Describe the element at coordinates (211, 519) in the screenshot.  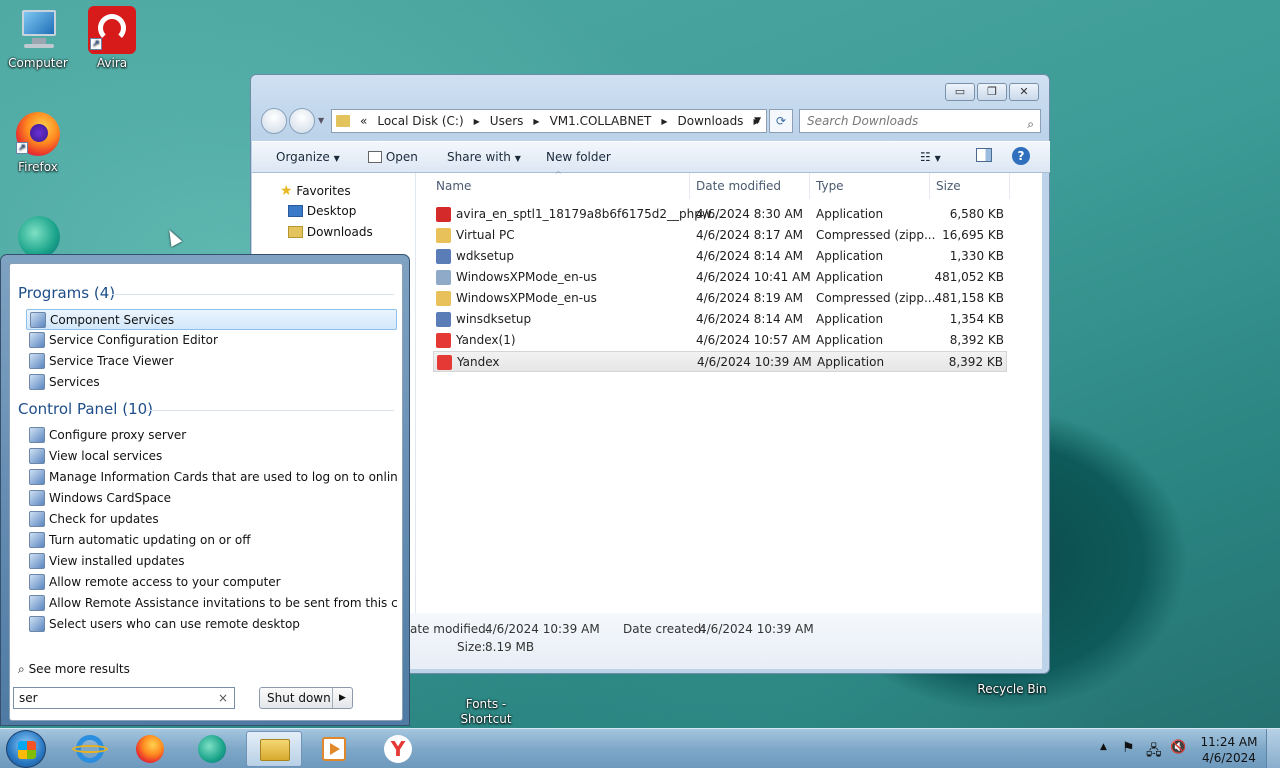
I see `start-menu-item: Check for updates` at that location.